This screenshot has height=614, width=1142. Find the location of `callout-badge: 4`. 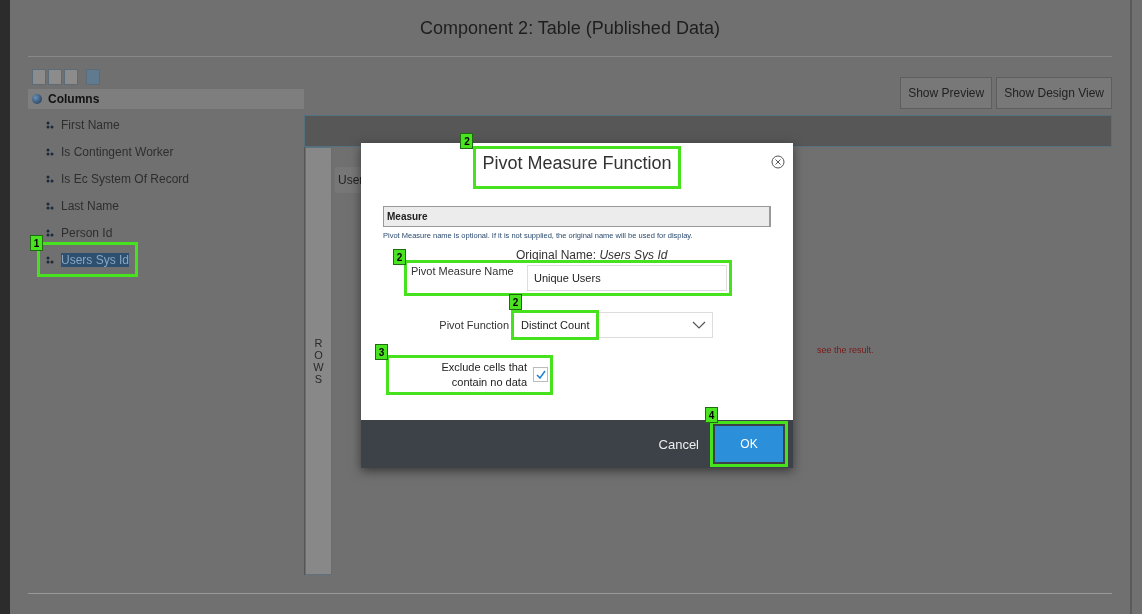

callout-badge: 4 is located at coordinates (711, 415).